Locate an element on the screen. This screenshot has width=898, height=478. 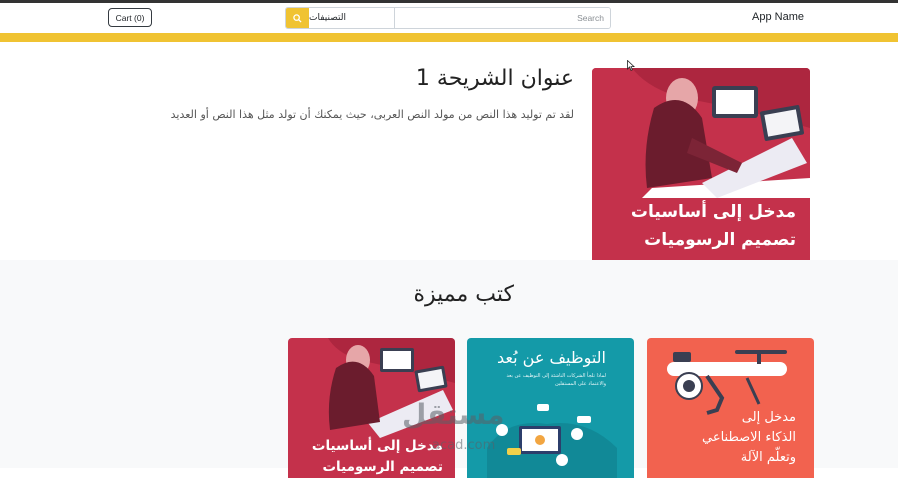
navbar: Cart (0) التصنيفات App Name is located at coordinates (449, 18).